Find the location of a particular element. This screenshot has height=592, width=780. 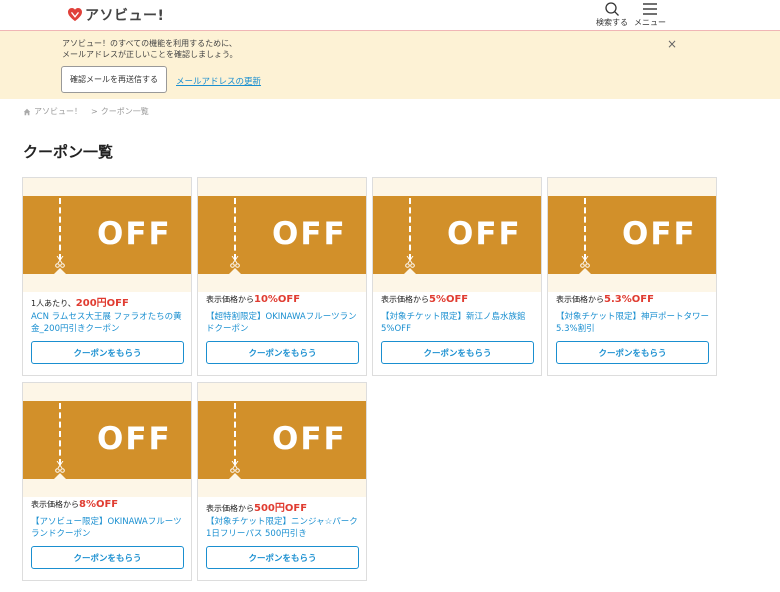

discount-text: 表示価格から5%OFF is located at coordinates (424, 299).